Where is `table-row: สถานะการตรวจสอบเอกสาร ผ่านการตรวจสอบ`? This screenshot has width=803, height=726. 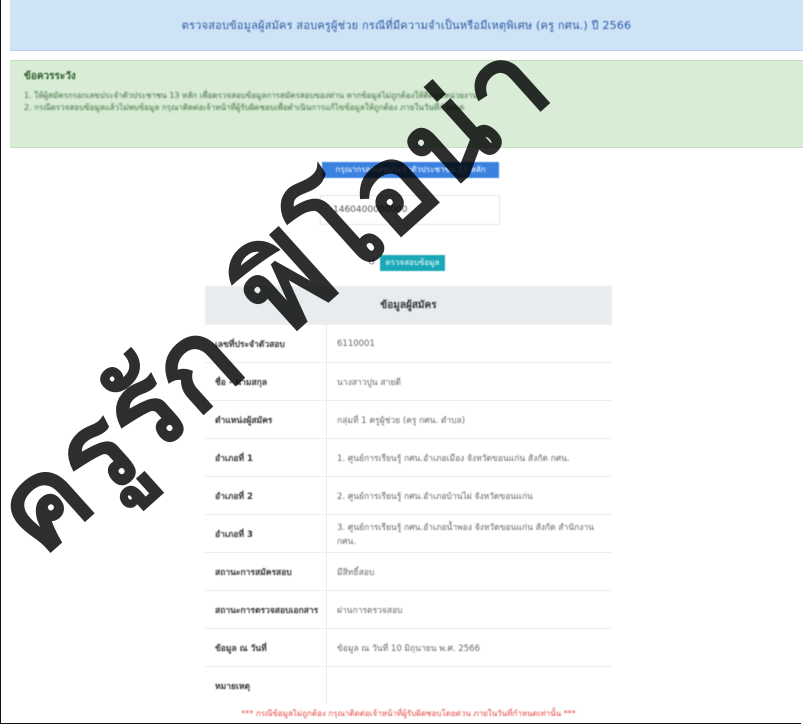 table-row: สถานะการตรวจสอบเอกสาร ผ่านการตรวจสอบ is located at coordinates (408, 609).